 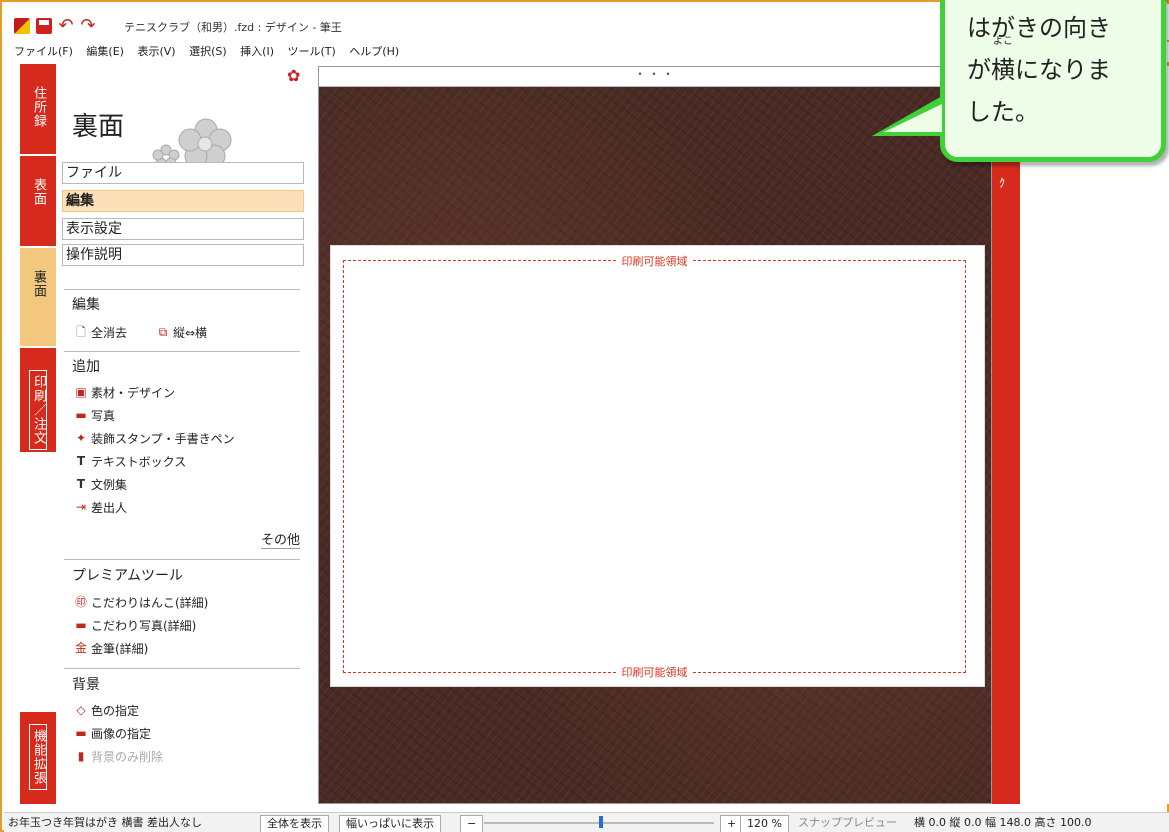 I want to click on add-material-design: ▣ 素材・デザイン, so click(x=124, y=392).